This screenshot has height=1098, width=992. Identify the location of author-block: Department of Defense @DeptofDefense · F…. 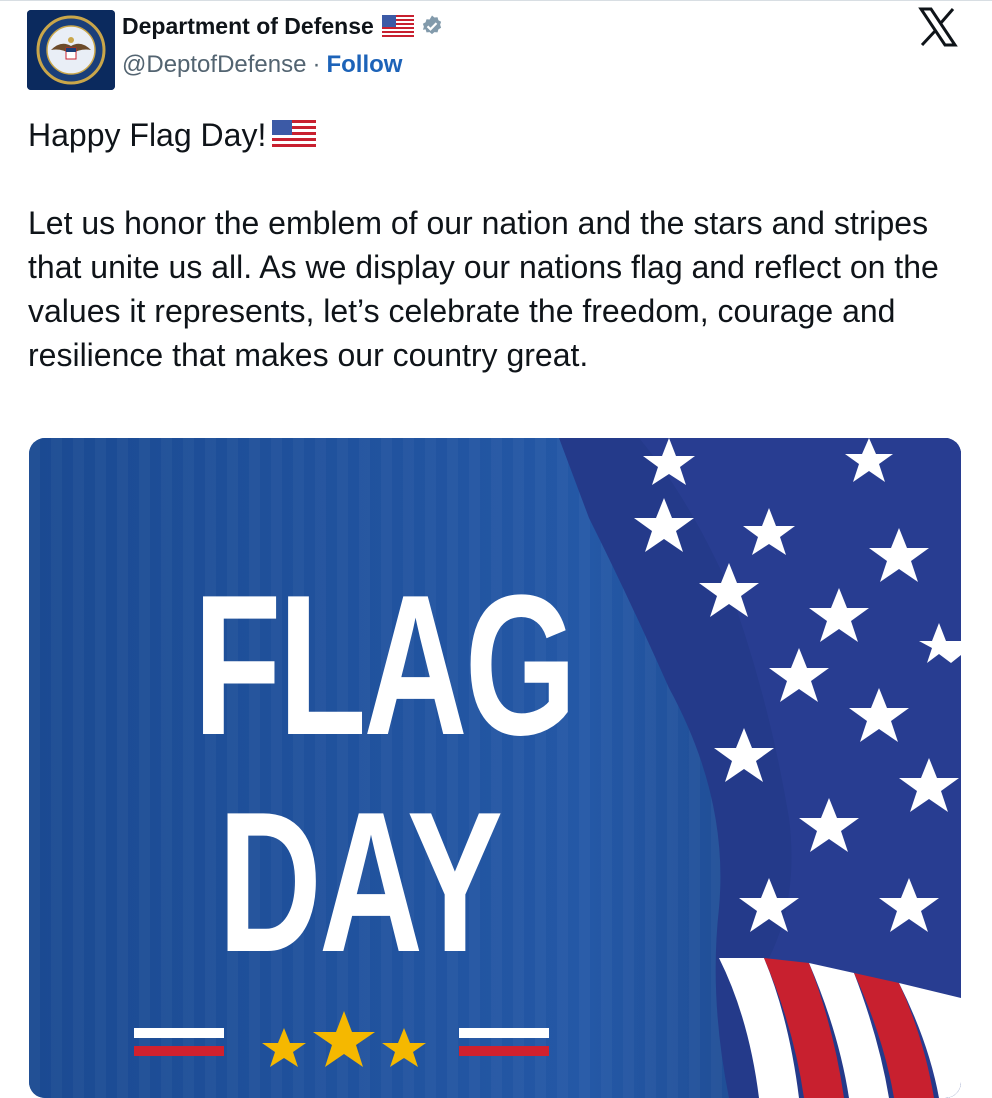
(283, 45).